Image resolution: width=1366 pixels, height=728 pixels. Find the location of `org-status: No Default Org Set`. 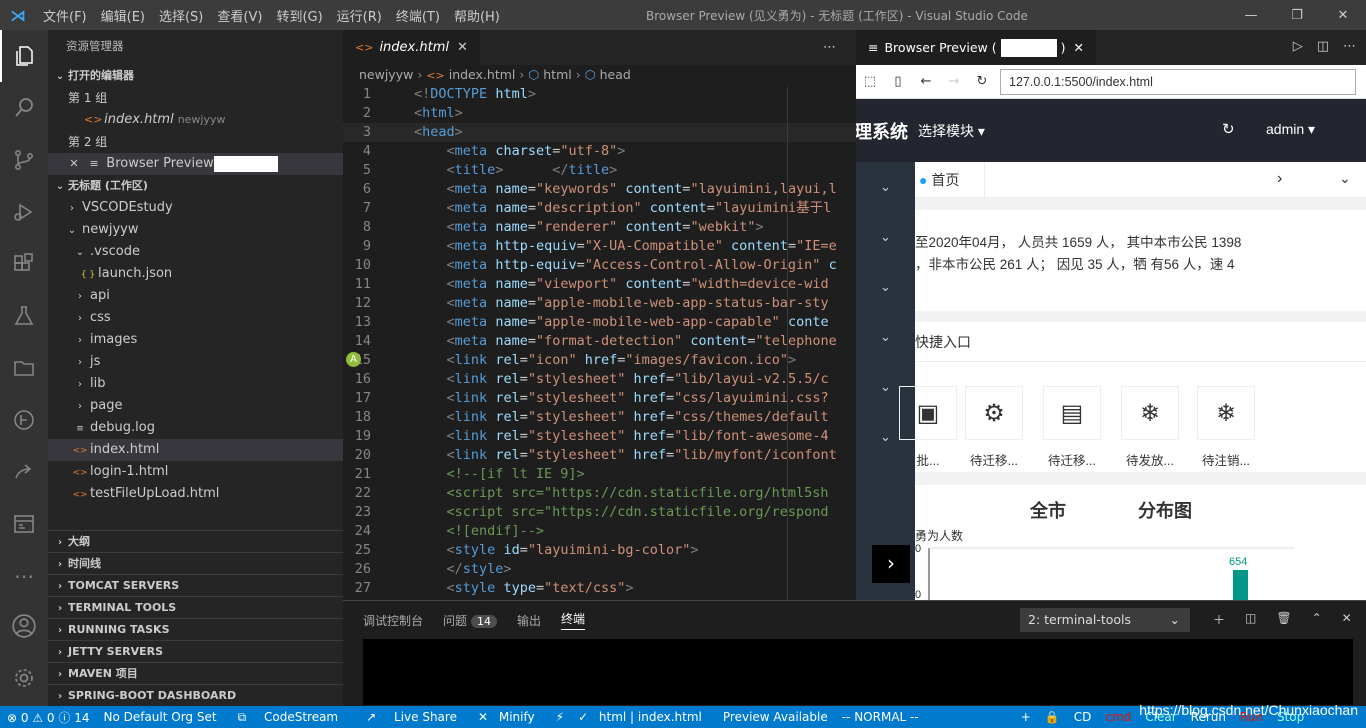

org-status: No Default Org Set is located at coordinates (159, 717).